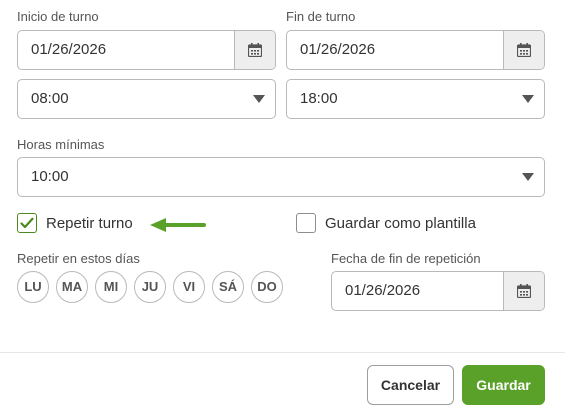  What do you see at coordinates (400, 223) in the screenshot?
I see `save-template-label: Guardar como plantilla` at bounding box center [400, 223].